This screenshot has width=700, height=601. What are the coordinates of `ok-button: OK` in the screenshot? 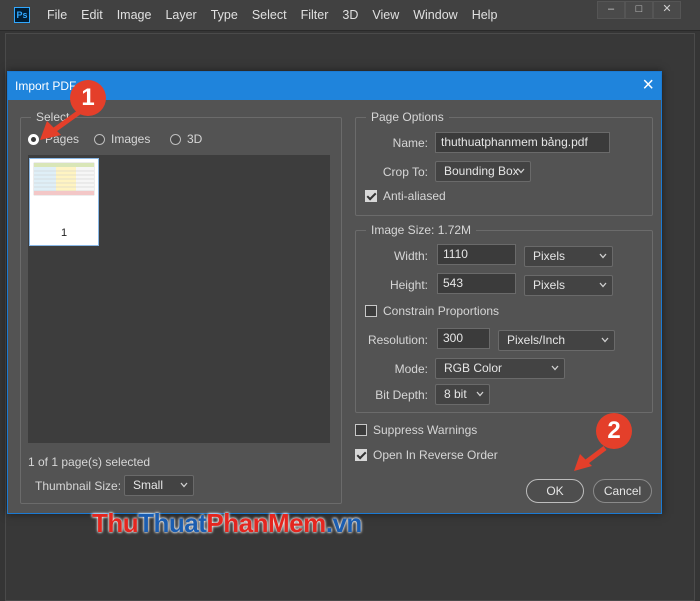 It's located at (555, 491).